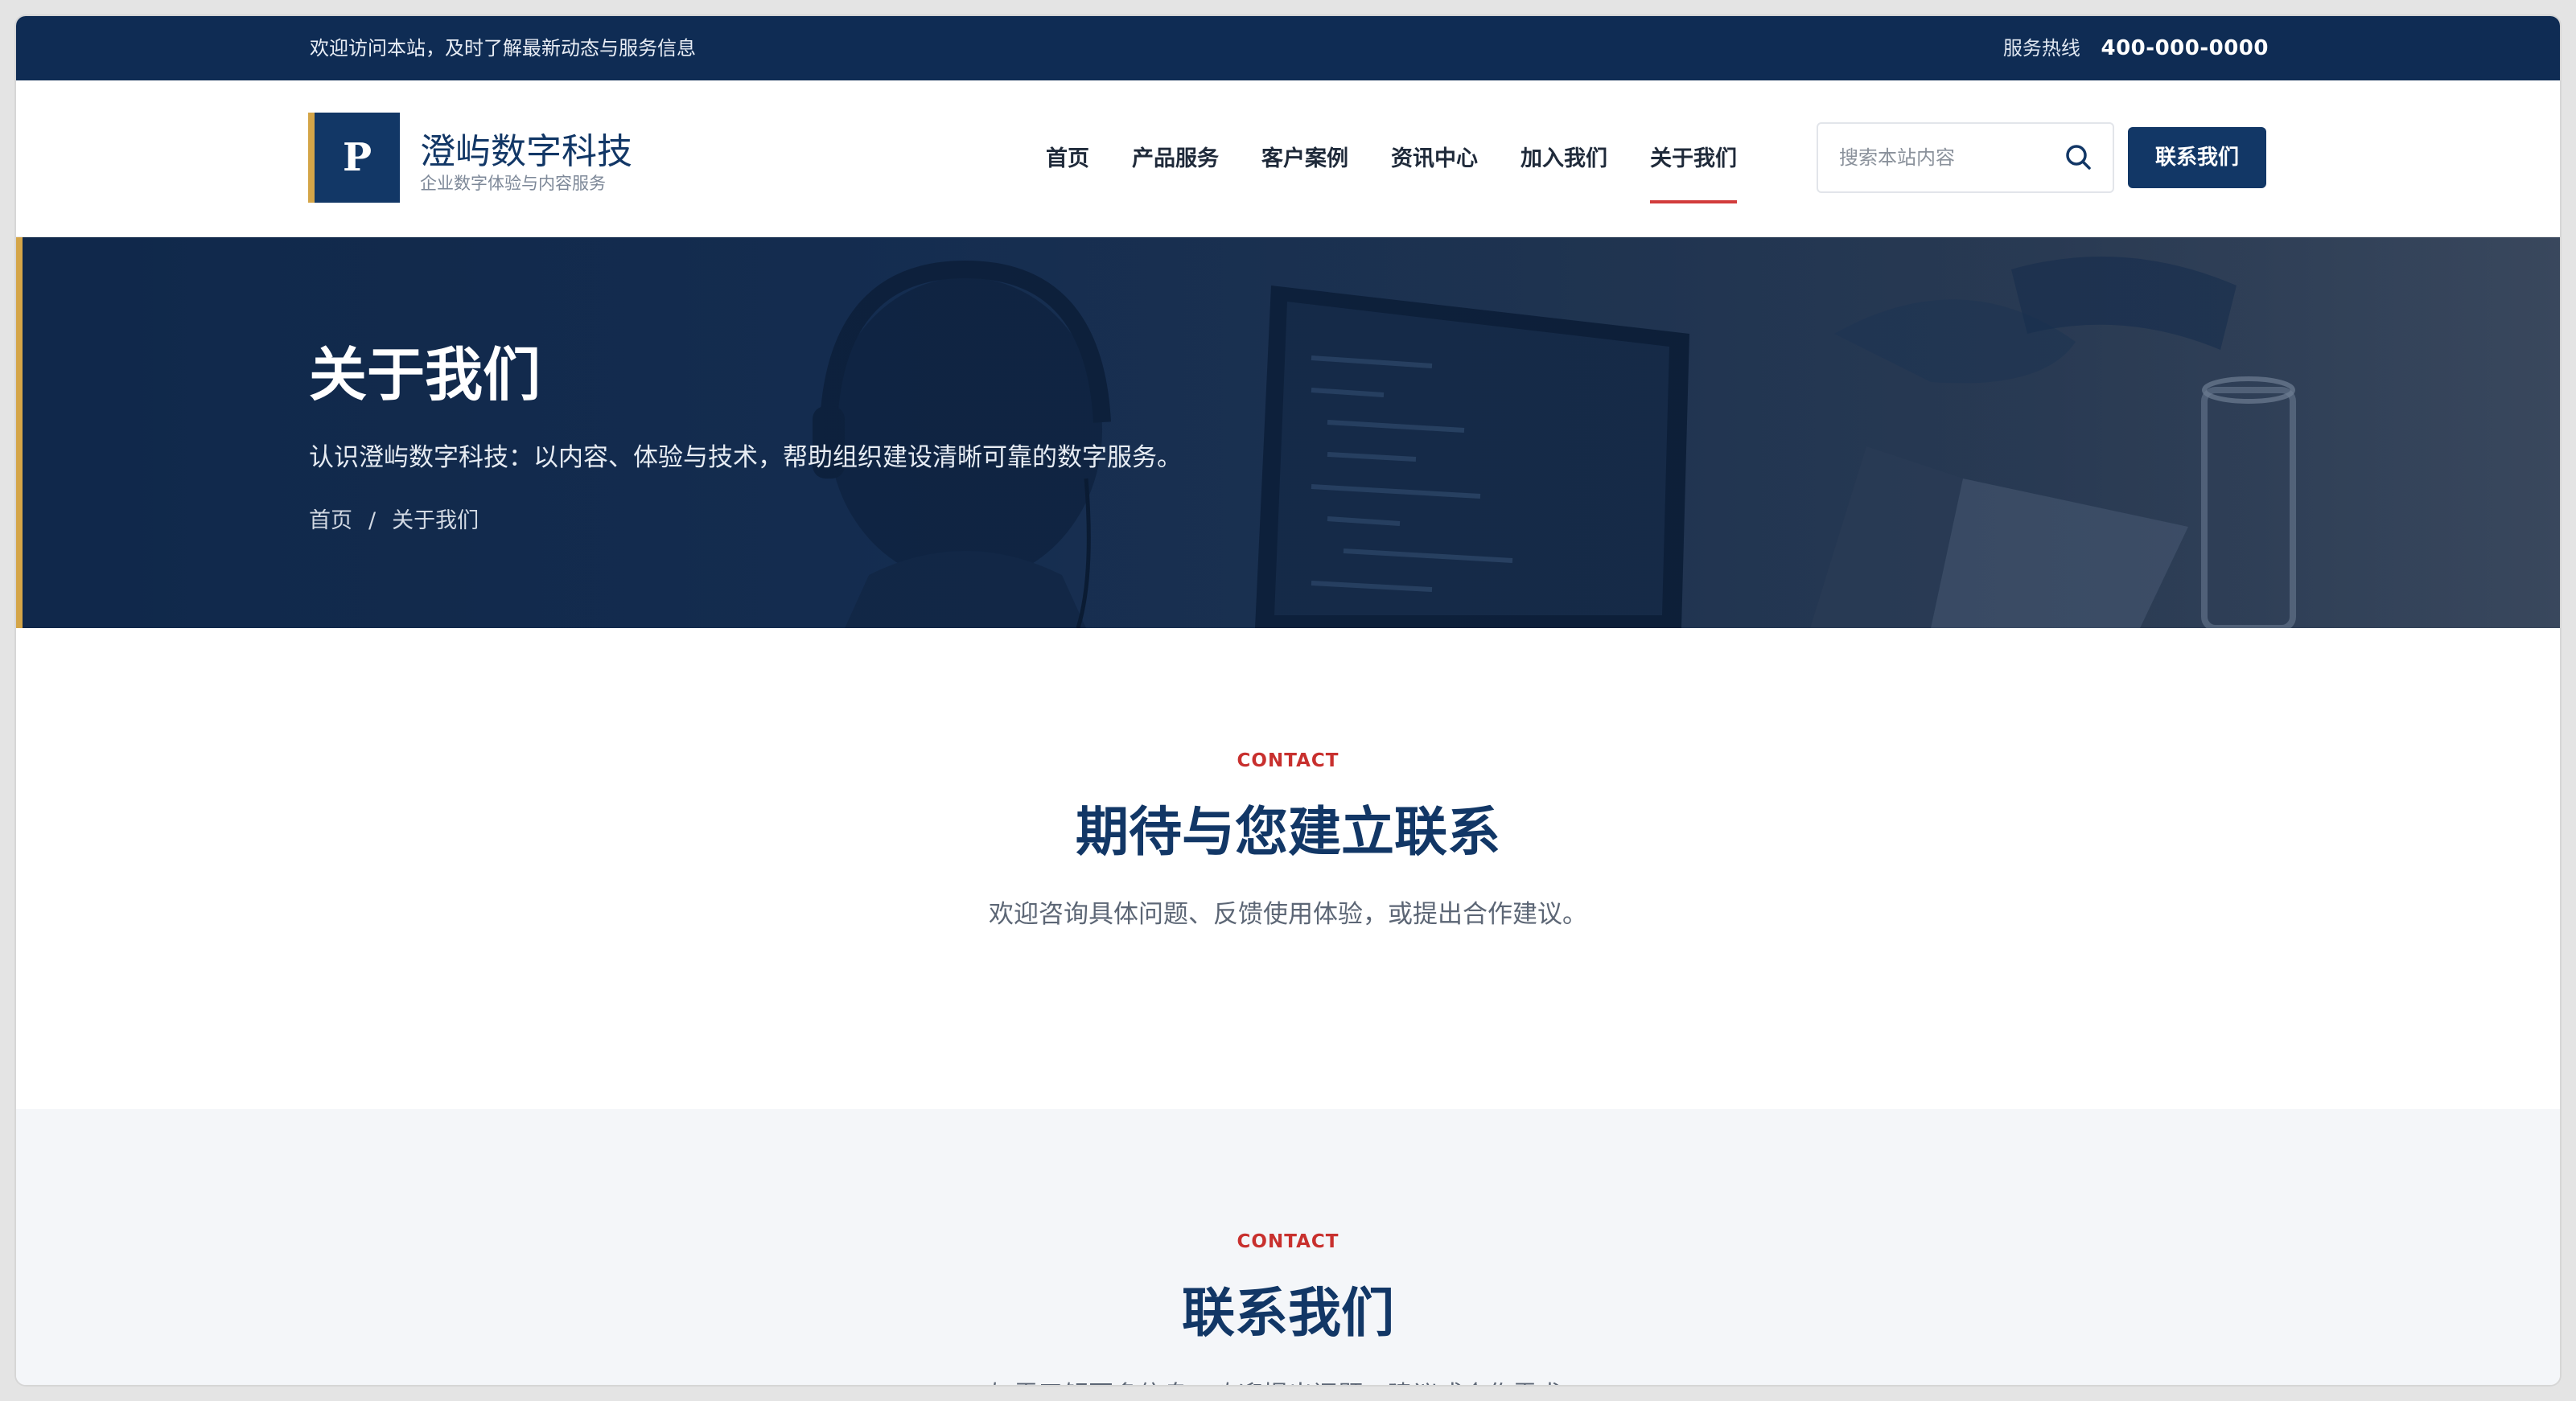 This screenshot has height=1401, width=2576. What do you see at coordinates (1067, 158) in the screenshot?
I see `nav-item-home: 首页` at bounding box center [1067, 158].